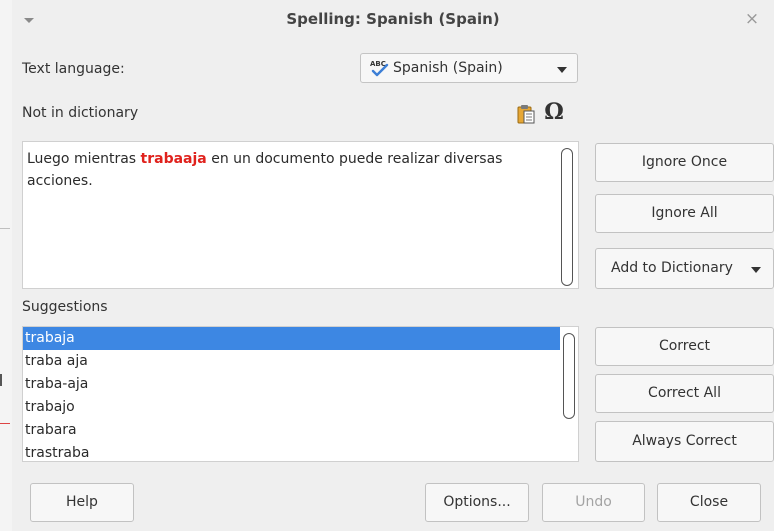 Image resolution: width=774 pixels, height=531 pixels. Describe the element at coordinates (291, 338) in the screenshot. I see `list-item: trabaja` at that location.